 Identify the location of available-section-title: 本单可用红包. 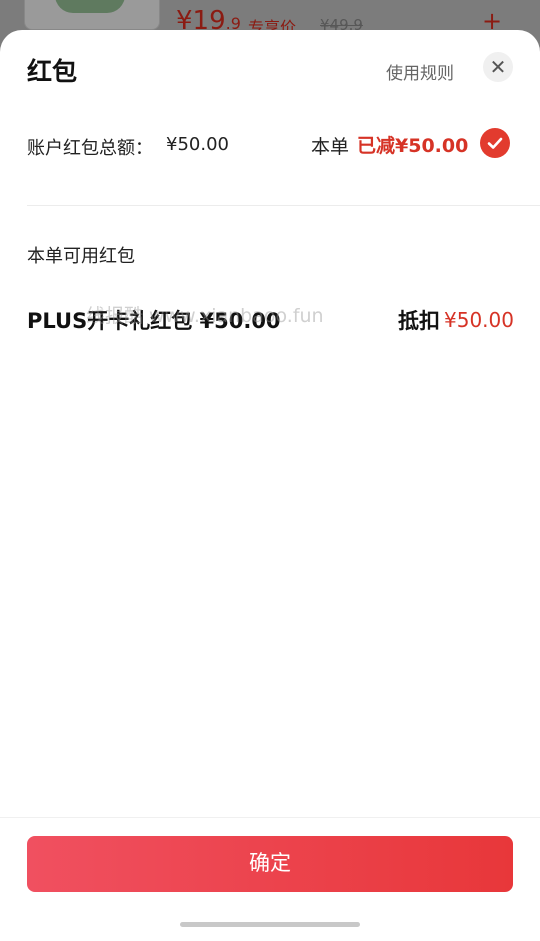
(81, 256).